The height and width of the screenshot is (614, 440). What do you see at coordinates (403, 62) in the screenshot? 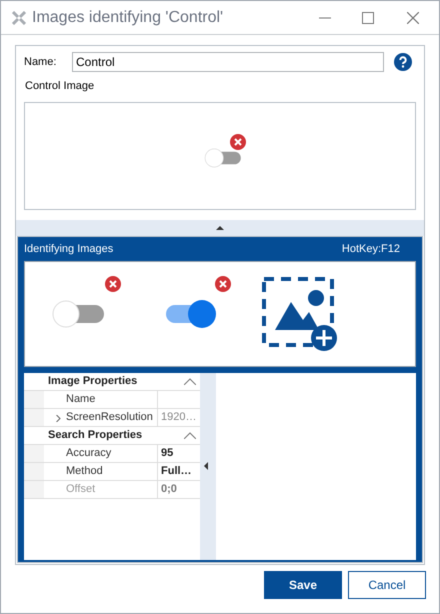
I see `help-icon` at bounding box center [403, 62].